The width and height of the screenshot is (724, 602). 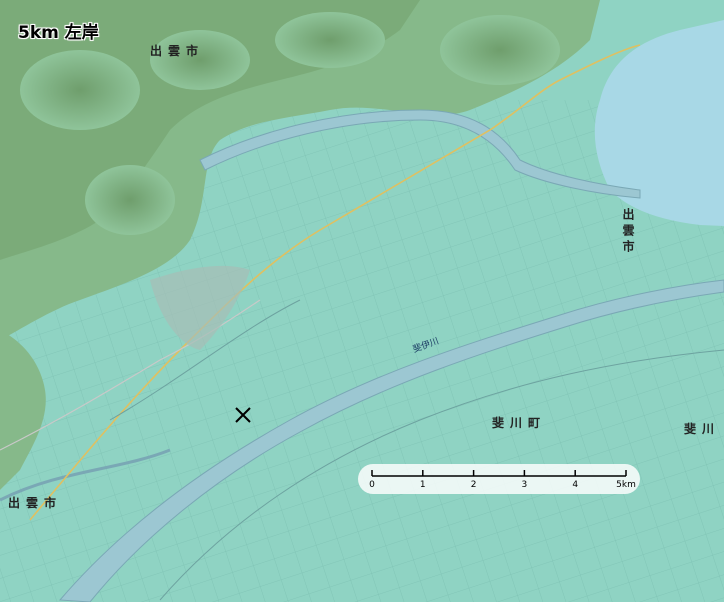 I want to click on place-label-hikawa-edge: 斐川, so click(x=702, y=429).